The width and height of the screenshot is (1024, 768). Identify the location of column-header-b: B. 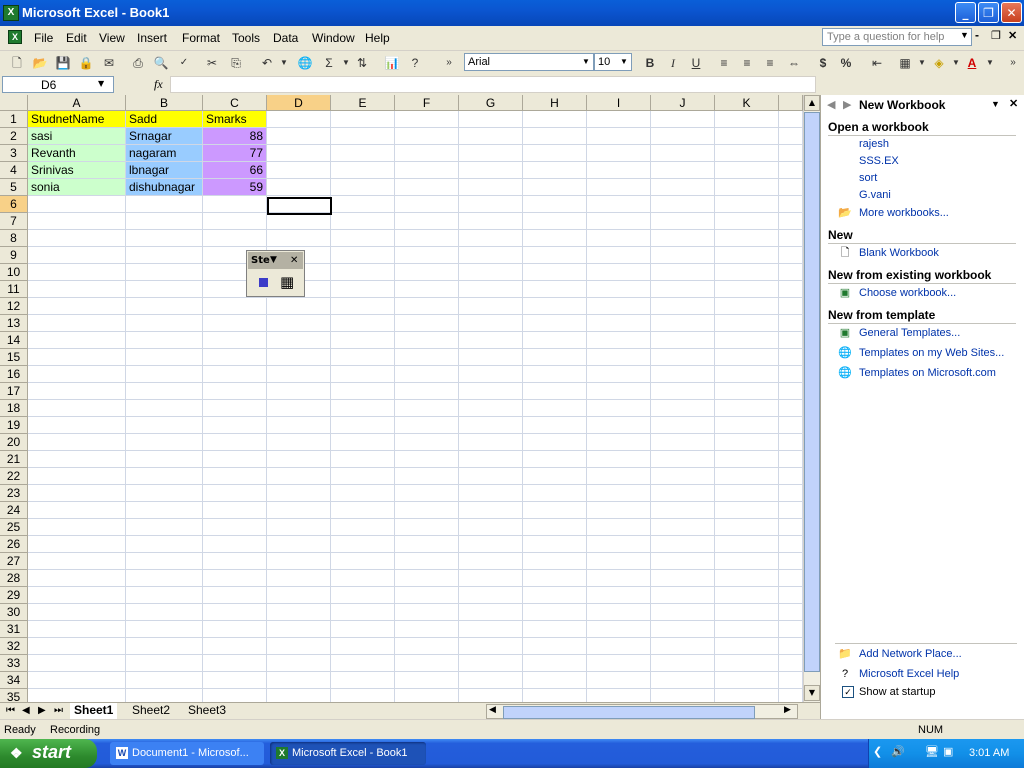
(164, 103).